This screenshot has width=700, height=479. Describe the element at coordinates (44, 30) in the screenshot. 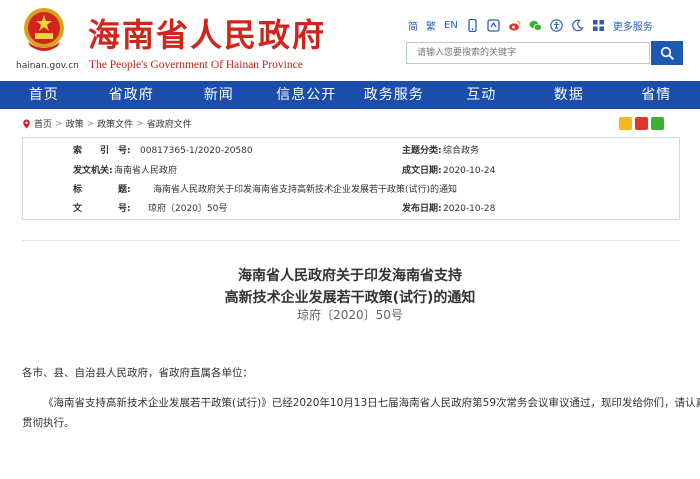

I see `national-emblem-icon` at that location.